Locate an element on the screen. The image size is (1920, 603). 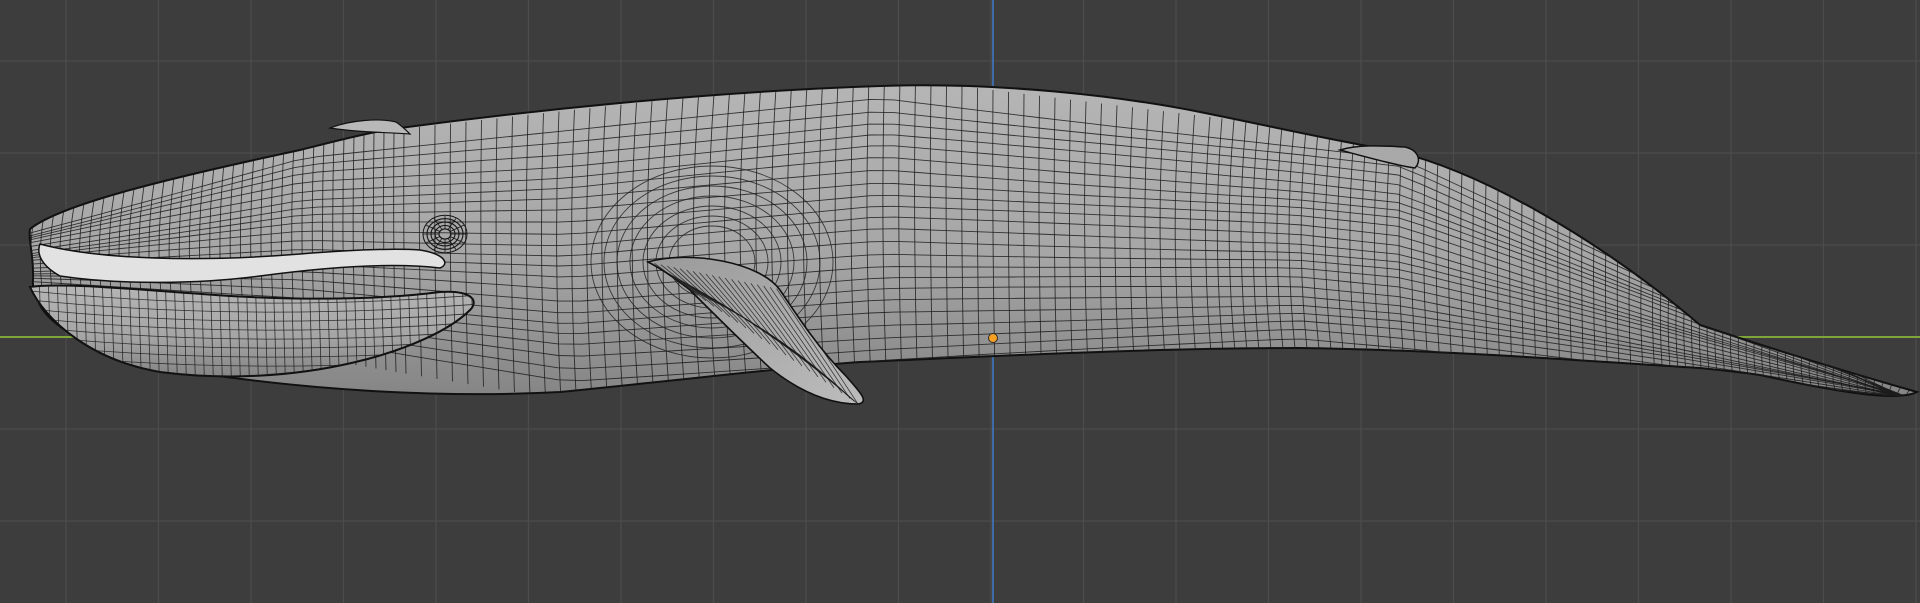
object-origin-dot is located at coordinates (993, 338).